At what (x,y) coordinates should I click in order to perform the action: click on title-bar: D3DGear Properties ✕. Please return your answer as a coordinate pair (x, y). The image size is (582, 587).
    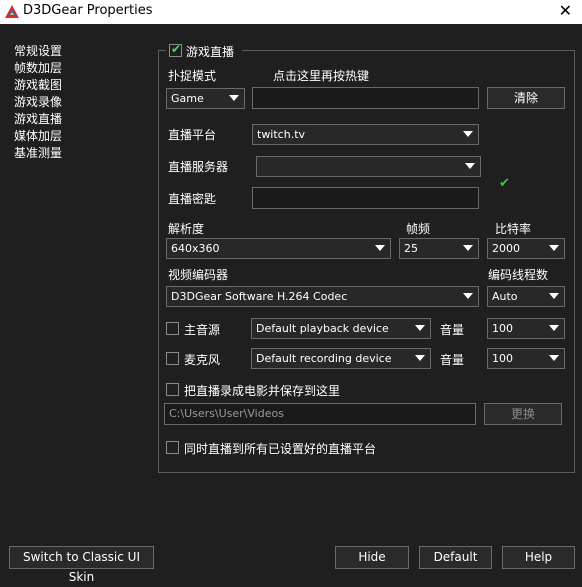
    Looking at the image, I should click on (291, 12).